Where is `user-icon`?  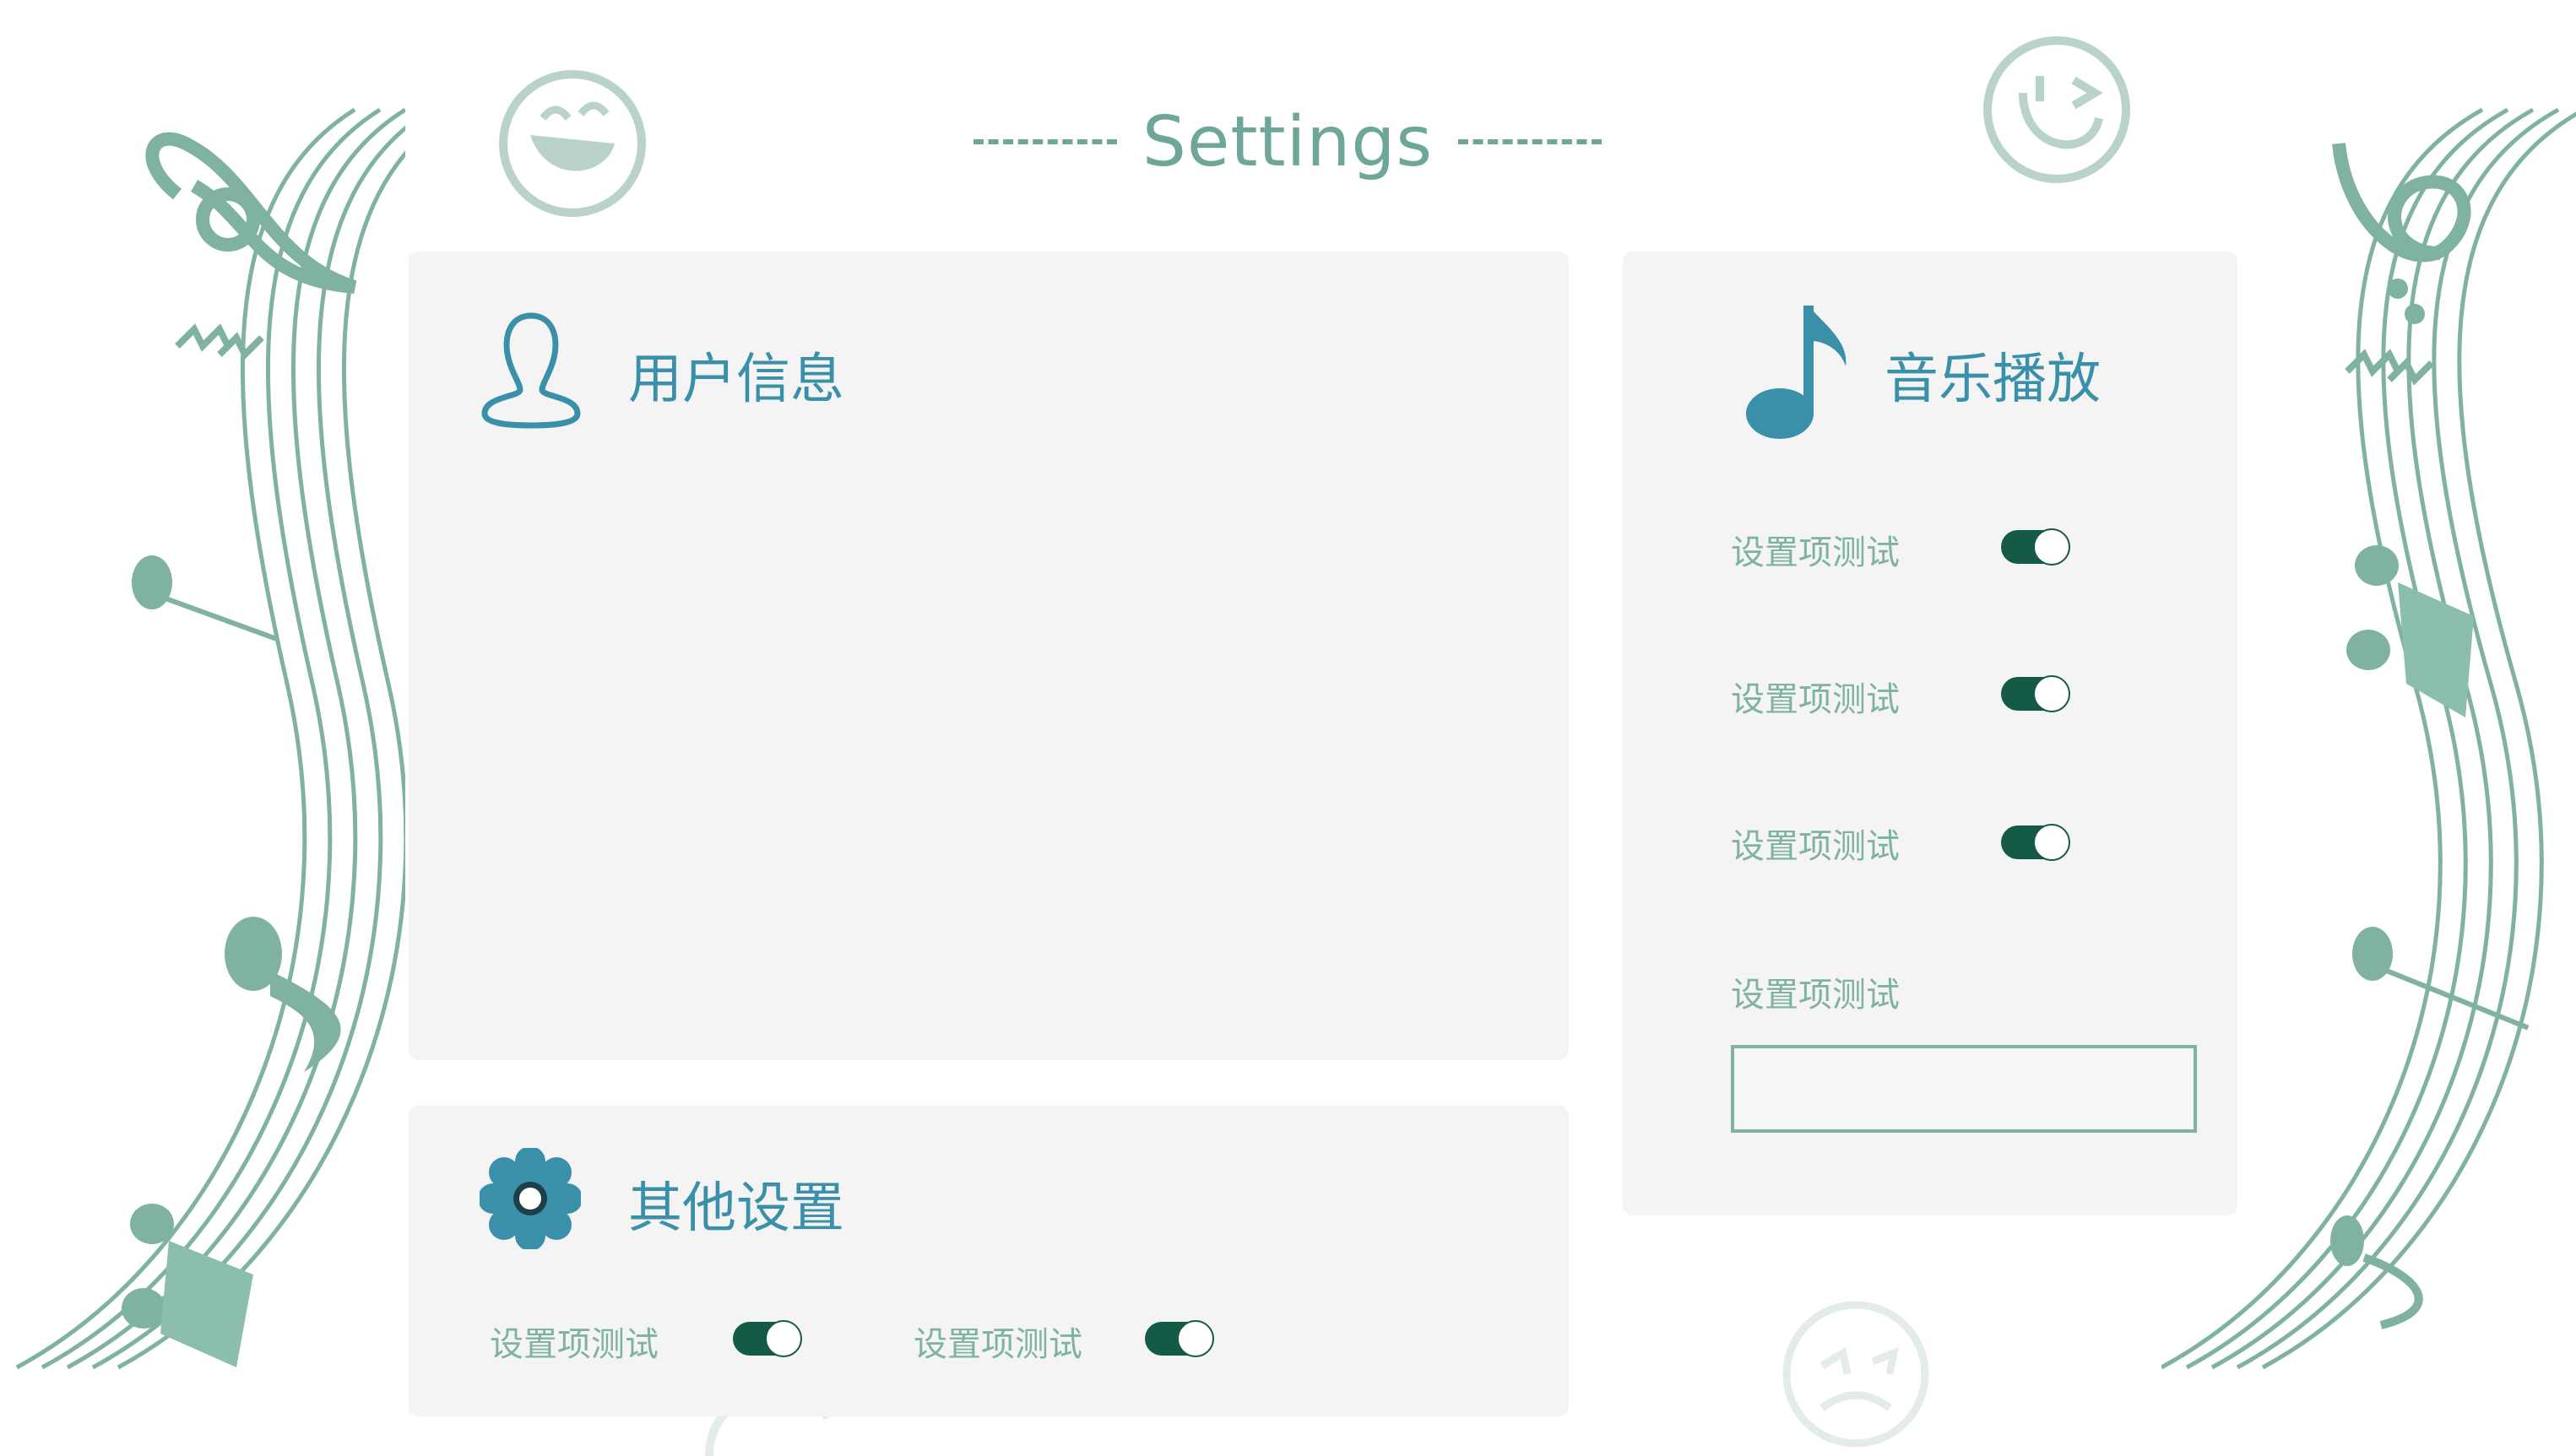
user-icon is located at coordinates (531, 370).